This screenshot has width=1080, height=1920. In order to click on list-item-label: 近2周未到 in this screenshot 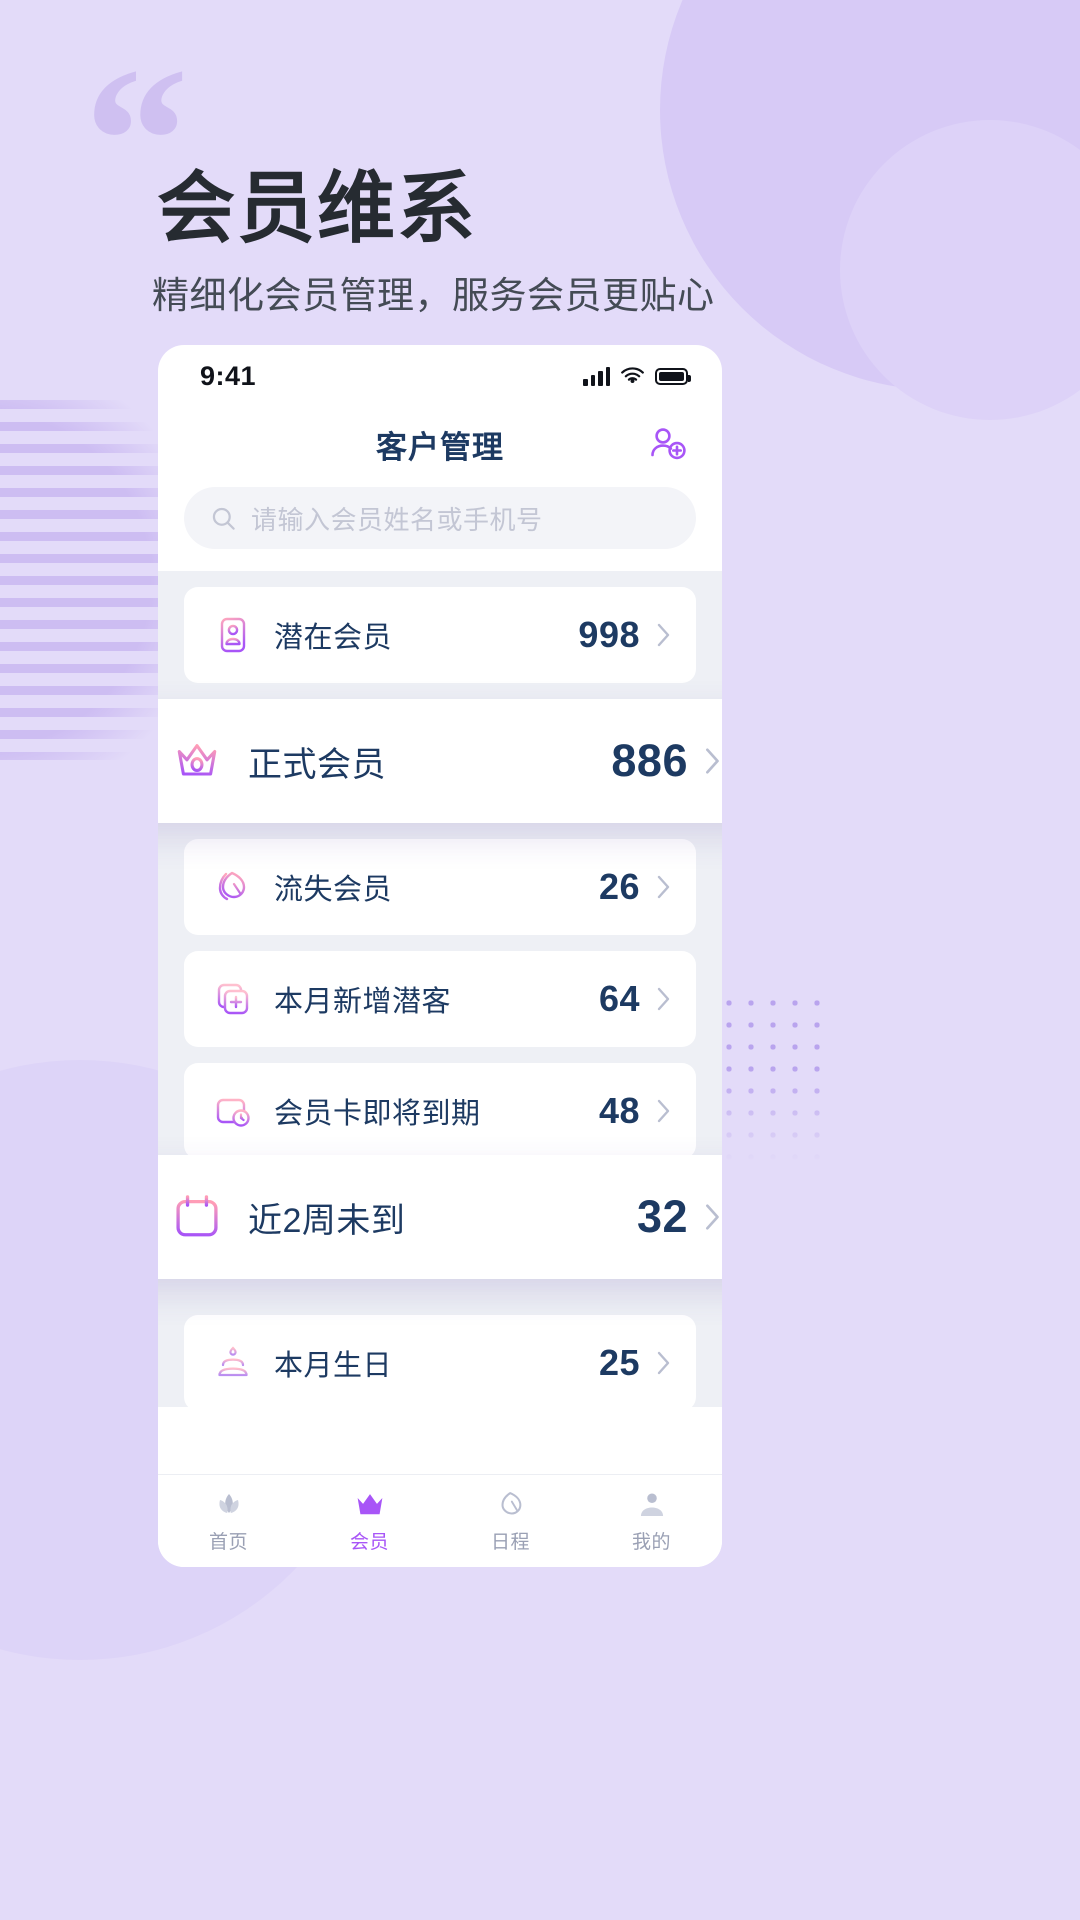, I will do `click(327, 1220)`.